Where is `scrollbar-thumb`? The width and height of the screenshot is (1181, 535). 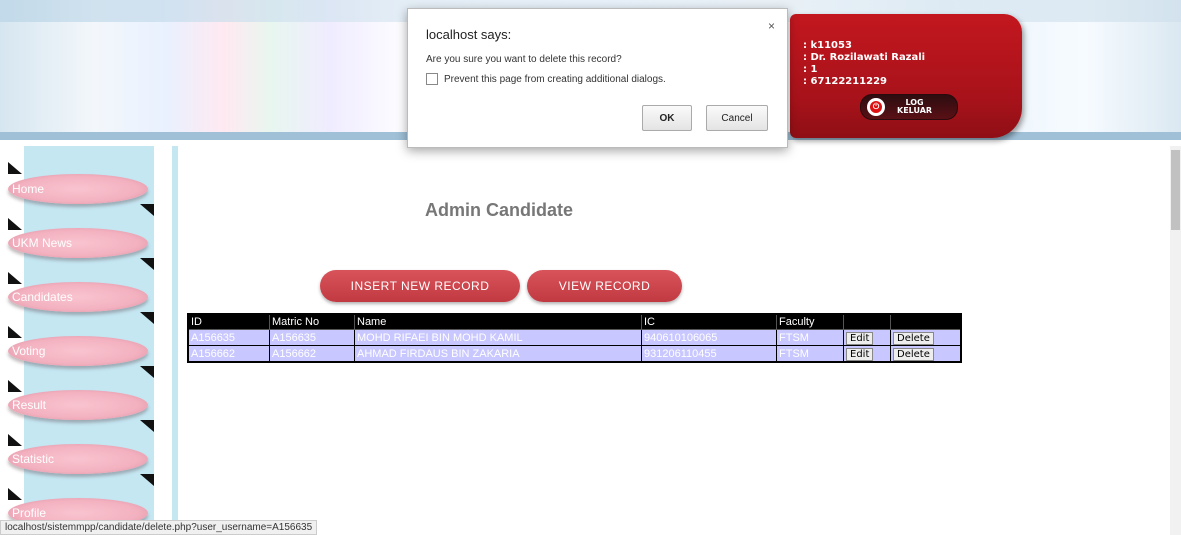
scrollbar-thumb is located at coordinates (1175, 190).